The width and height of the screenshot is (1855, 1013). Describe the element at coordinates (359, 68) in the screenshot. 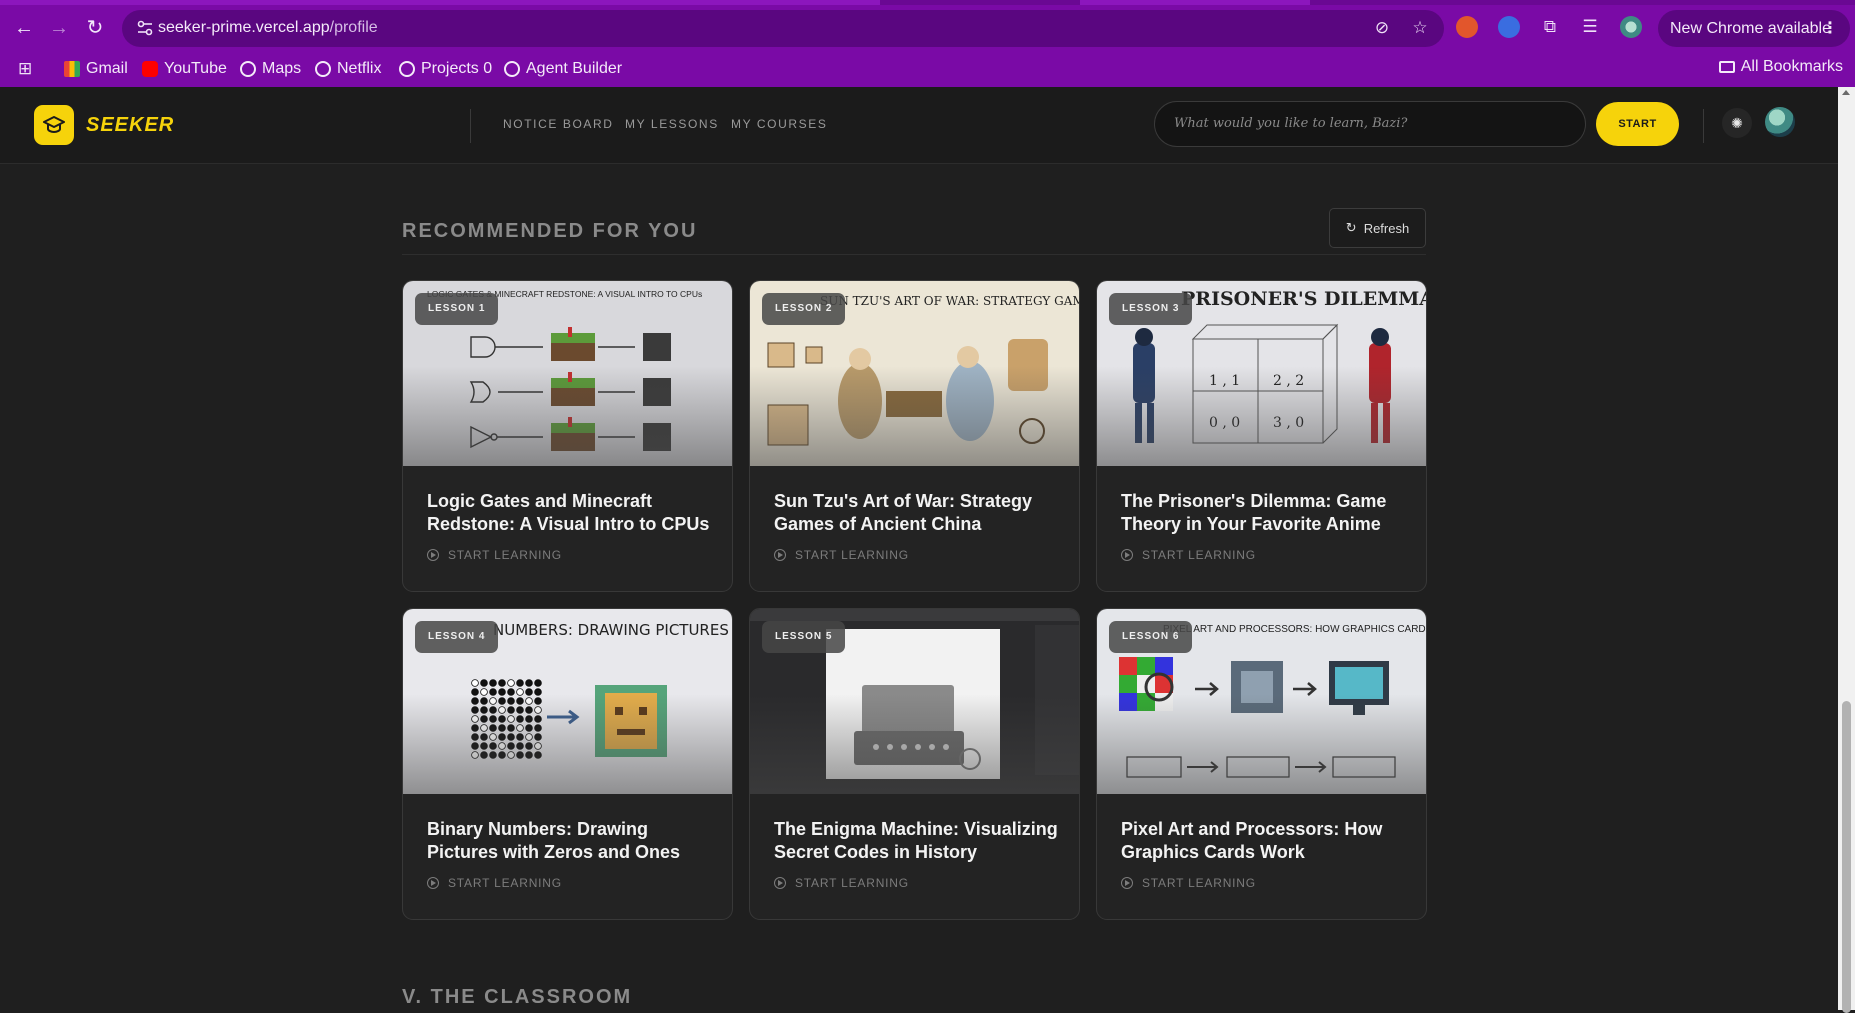

I see `bookmark-label: Netflix` at that location.